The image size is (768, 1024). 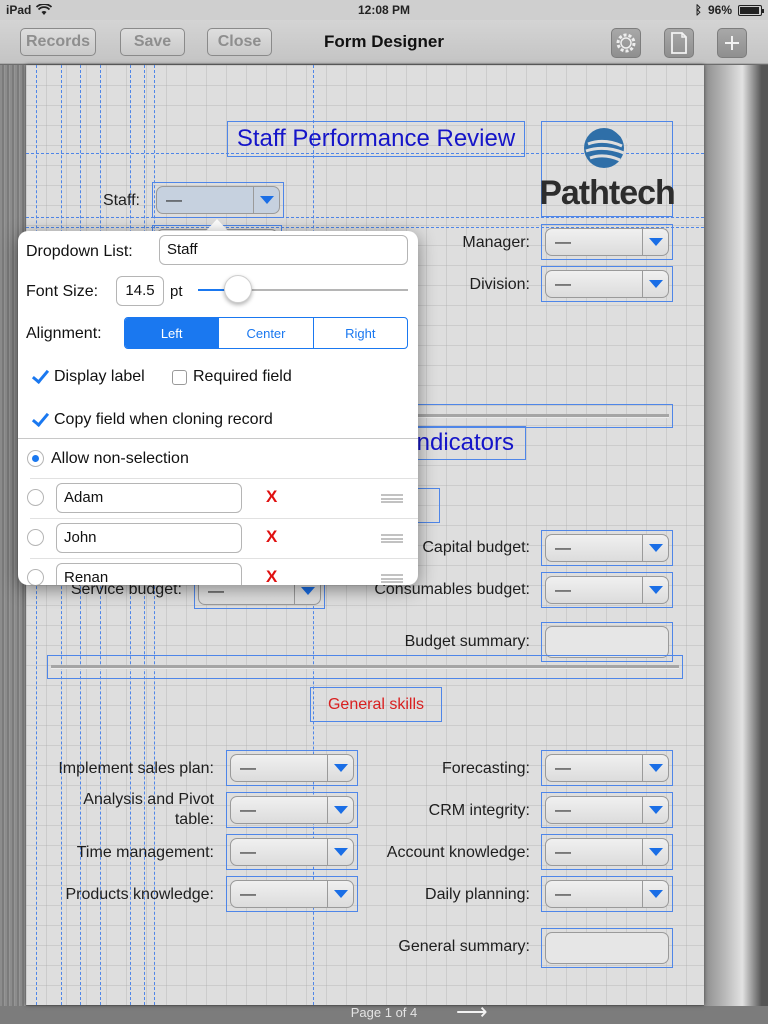 I want to click on background-texture-right, so click(x=736, y=544).